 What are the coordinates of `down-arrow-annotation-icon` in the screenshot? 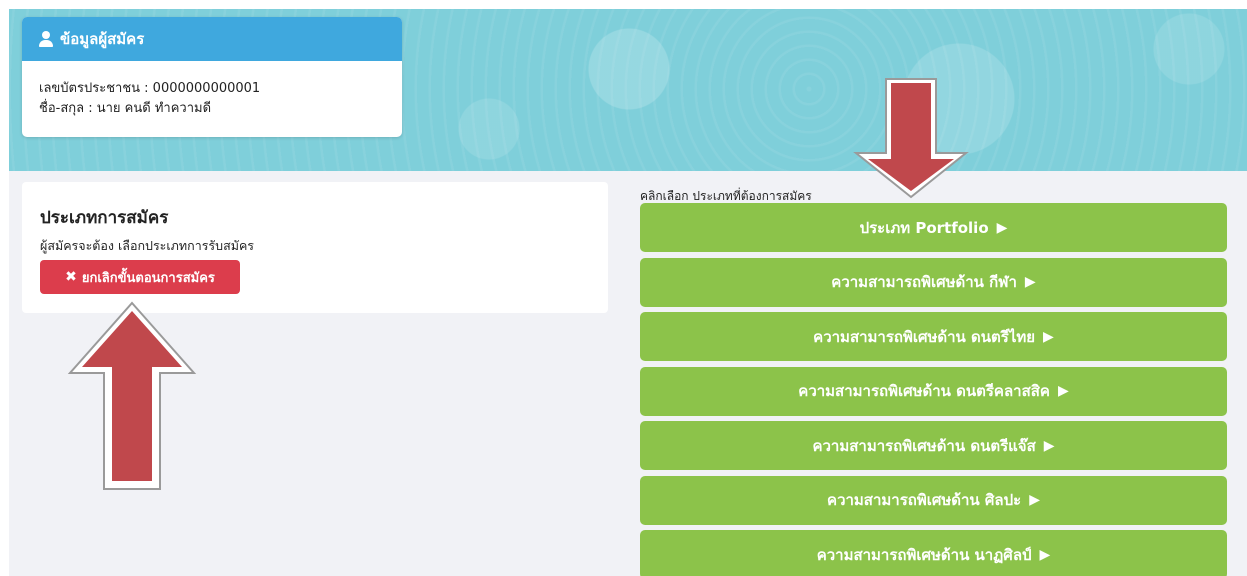 It's located at (911, 138).